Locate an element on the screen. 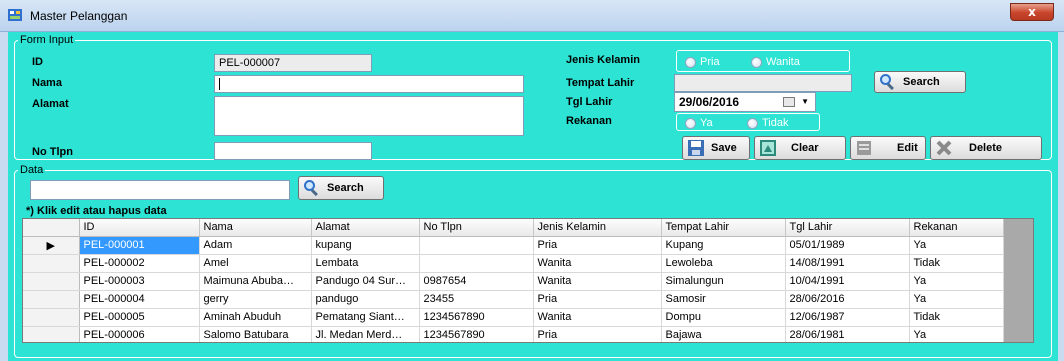  tempat-lahir-field is located at coordinates (763, 83).